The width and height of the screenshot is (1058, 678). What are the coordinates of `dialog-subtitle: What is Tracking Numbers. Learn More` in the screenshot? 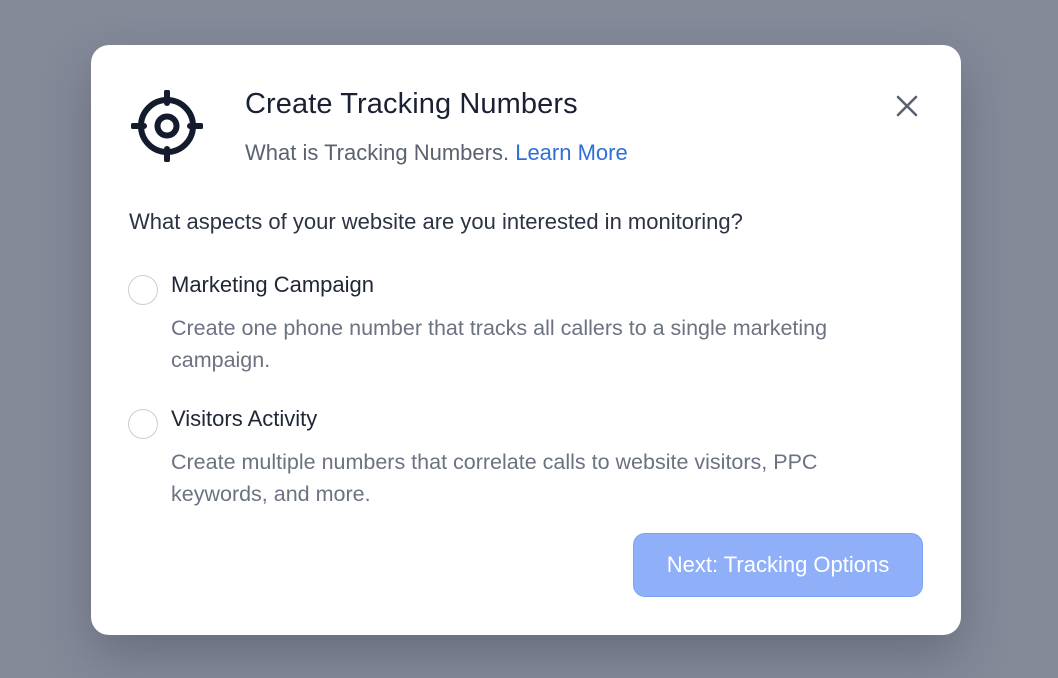 It's located at (436, 153).